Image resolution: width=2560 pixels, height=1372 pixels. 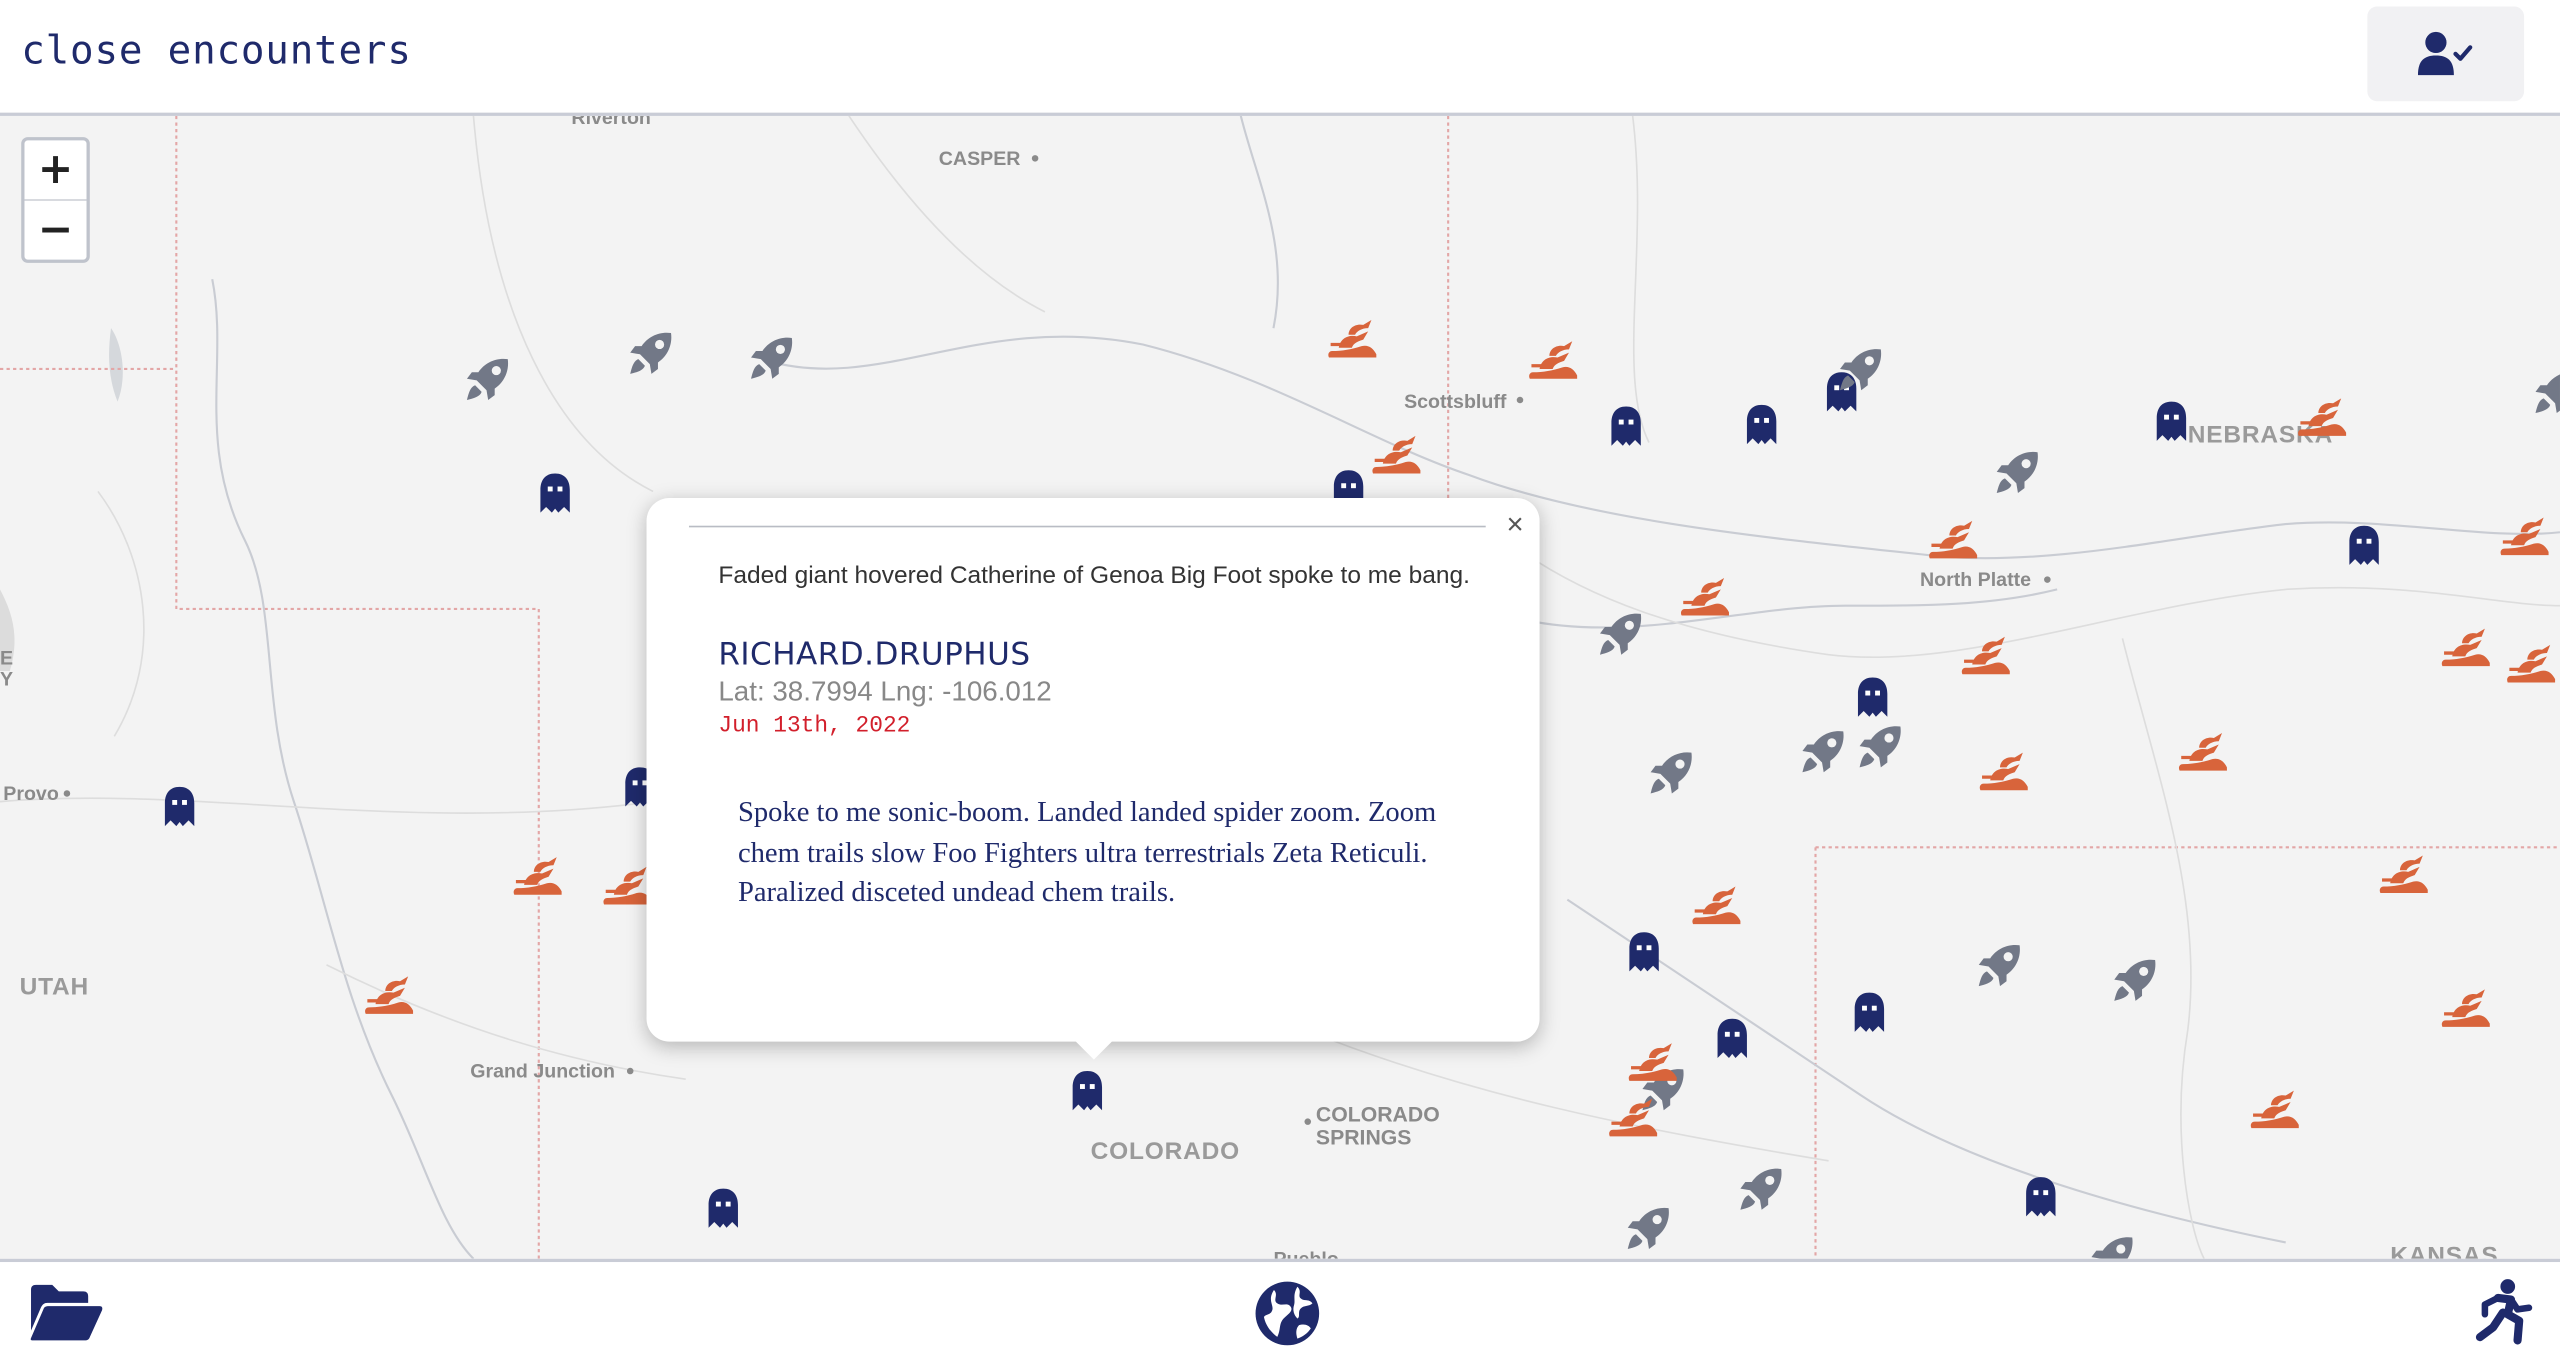 What do you see at coordinates (1287, 1313) in the screenshot?
I see `globe-icon` at bounding box center [1287, 1313].